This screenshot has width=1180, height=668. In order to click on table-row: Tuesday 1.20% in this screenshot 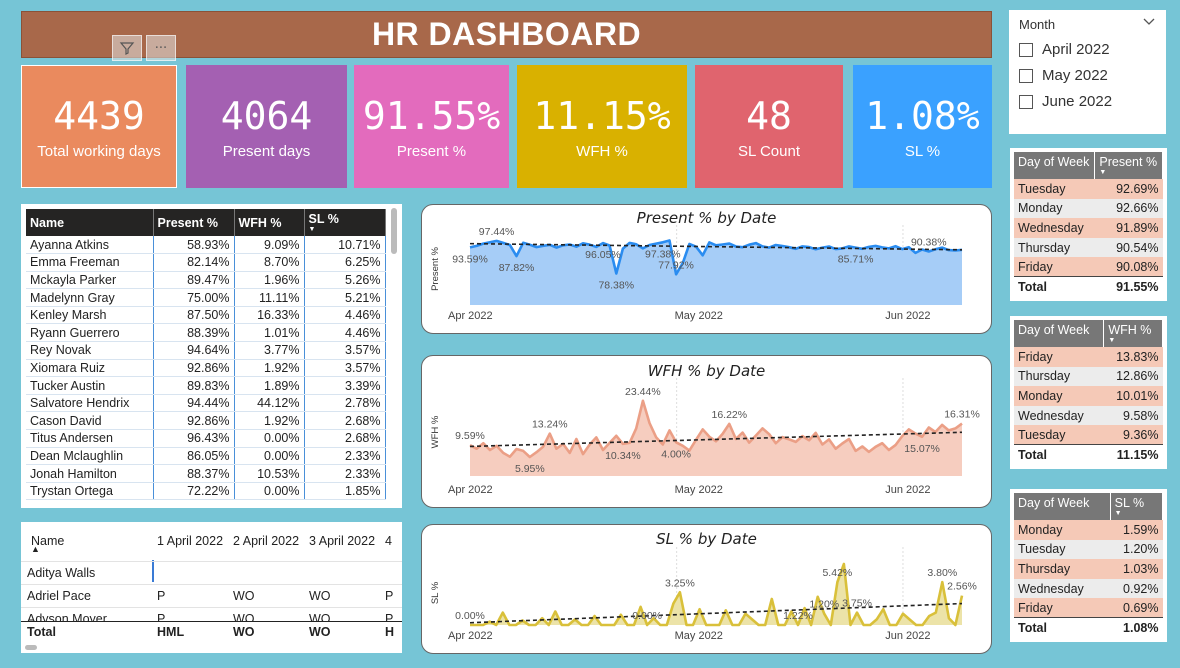, I will do `click(1088, 549)`.